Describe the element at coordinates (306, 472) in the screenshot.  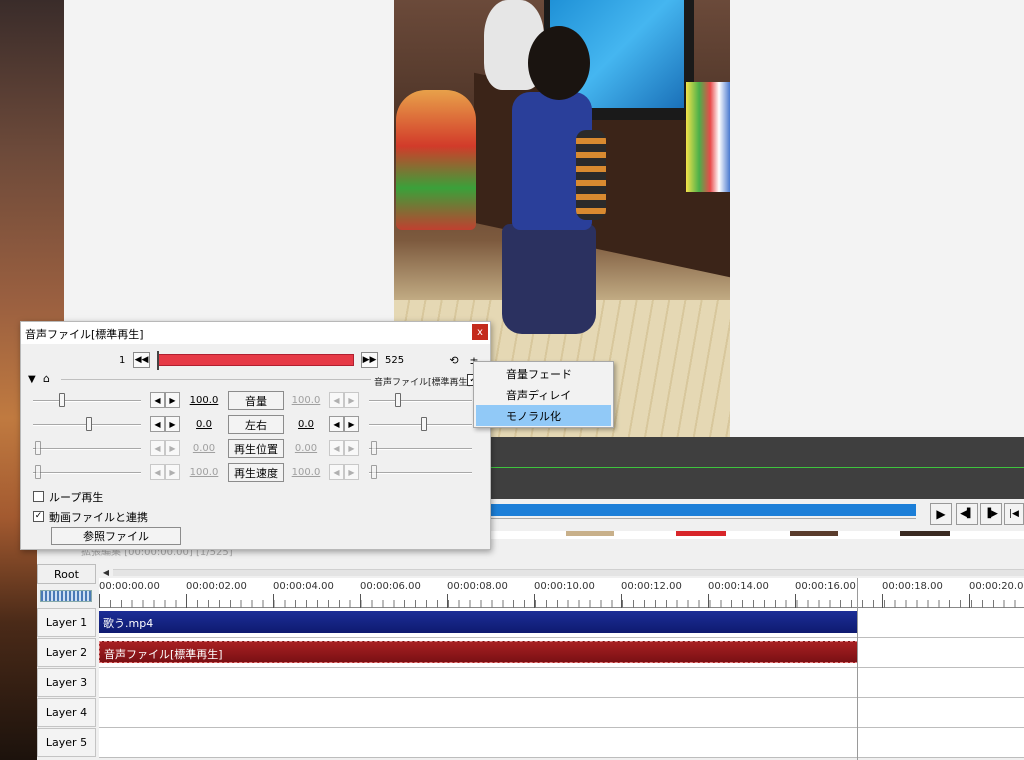
I see `speed-value-right: 100.0` at that location.